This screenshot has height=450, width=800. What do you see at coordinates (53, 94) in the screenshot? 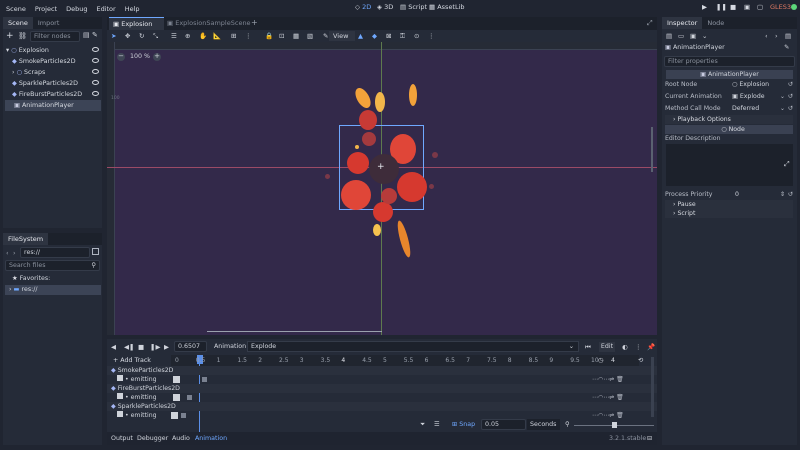
I see `tree-node-fireburst: ◆ FireBurstParticles2D` at bounding box center [53, 94].